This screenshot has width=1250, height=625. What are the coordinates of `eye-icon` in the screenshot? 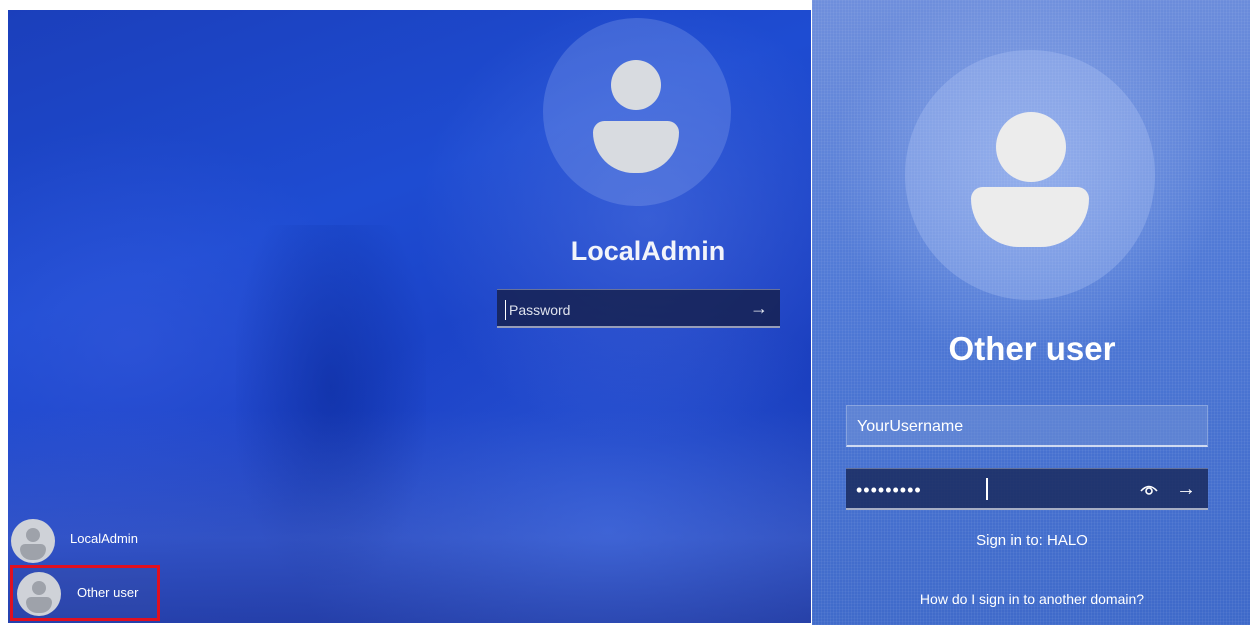 It's located at (1149, 489).